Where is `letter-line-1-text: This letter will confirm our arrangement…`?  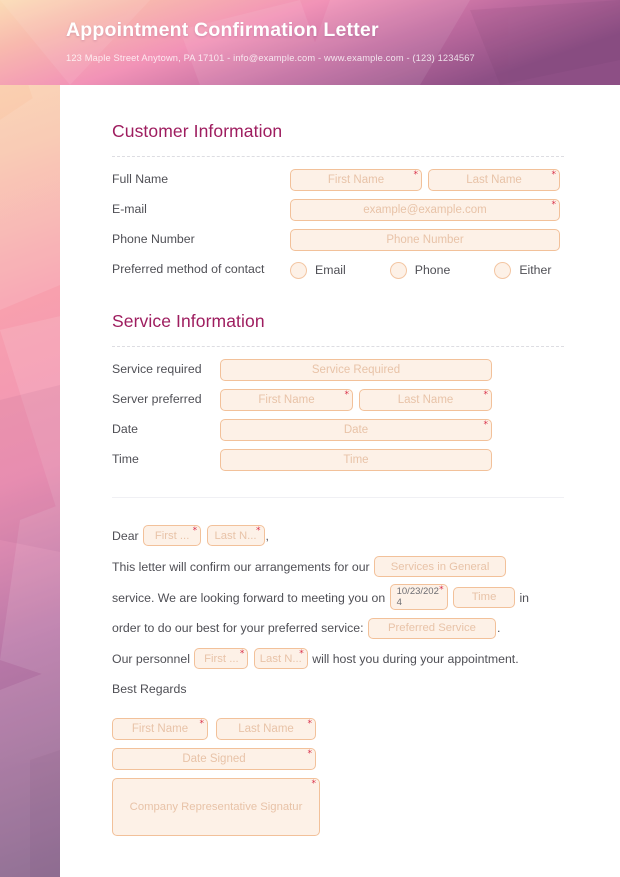 letter-line-1-text: This letter will confirm our arrangement… is located at coordinates (241, 566).